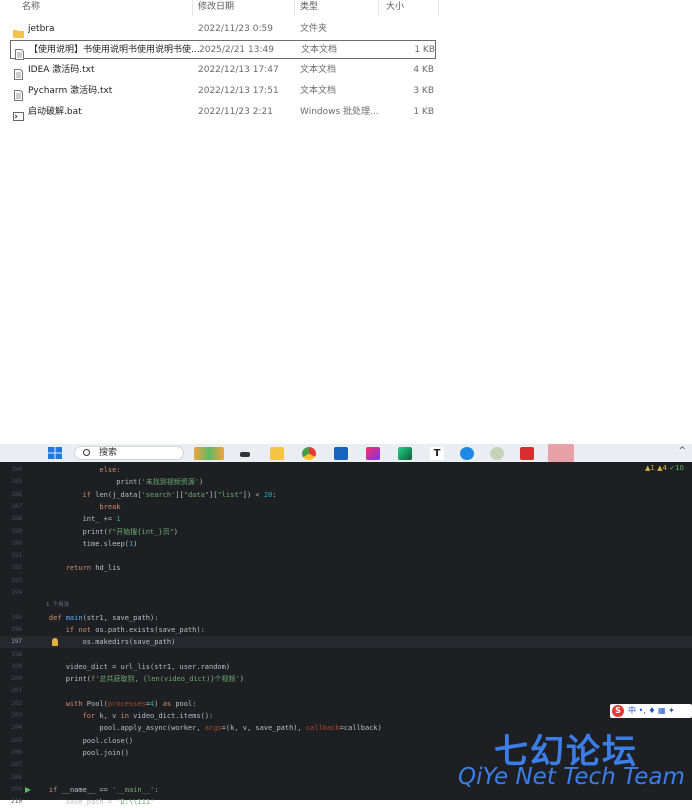 This screenshot has height=808, width=692. What do you see at coordinates (16, 715) in the screenshot?
I see `line-number: 203` at bounding box center [16, 715].